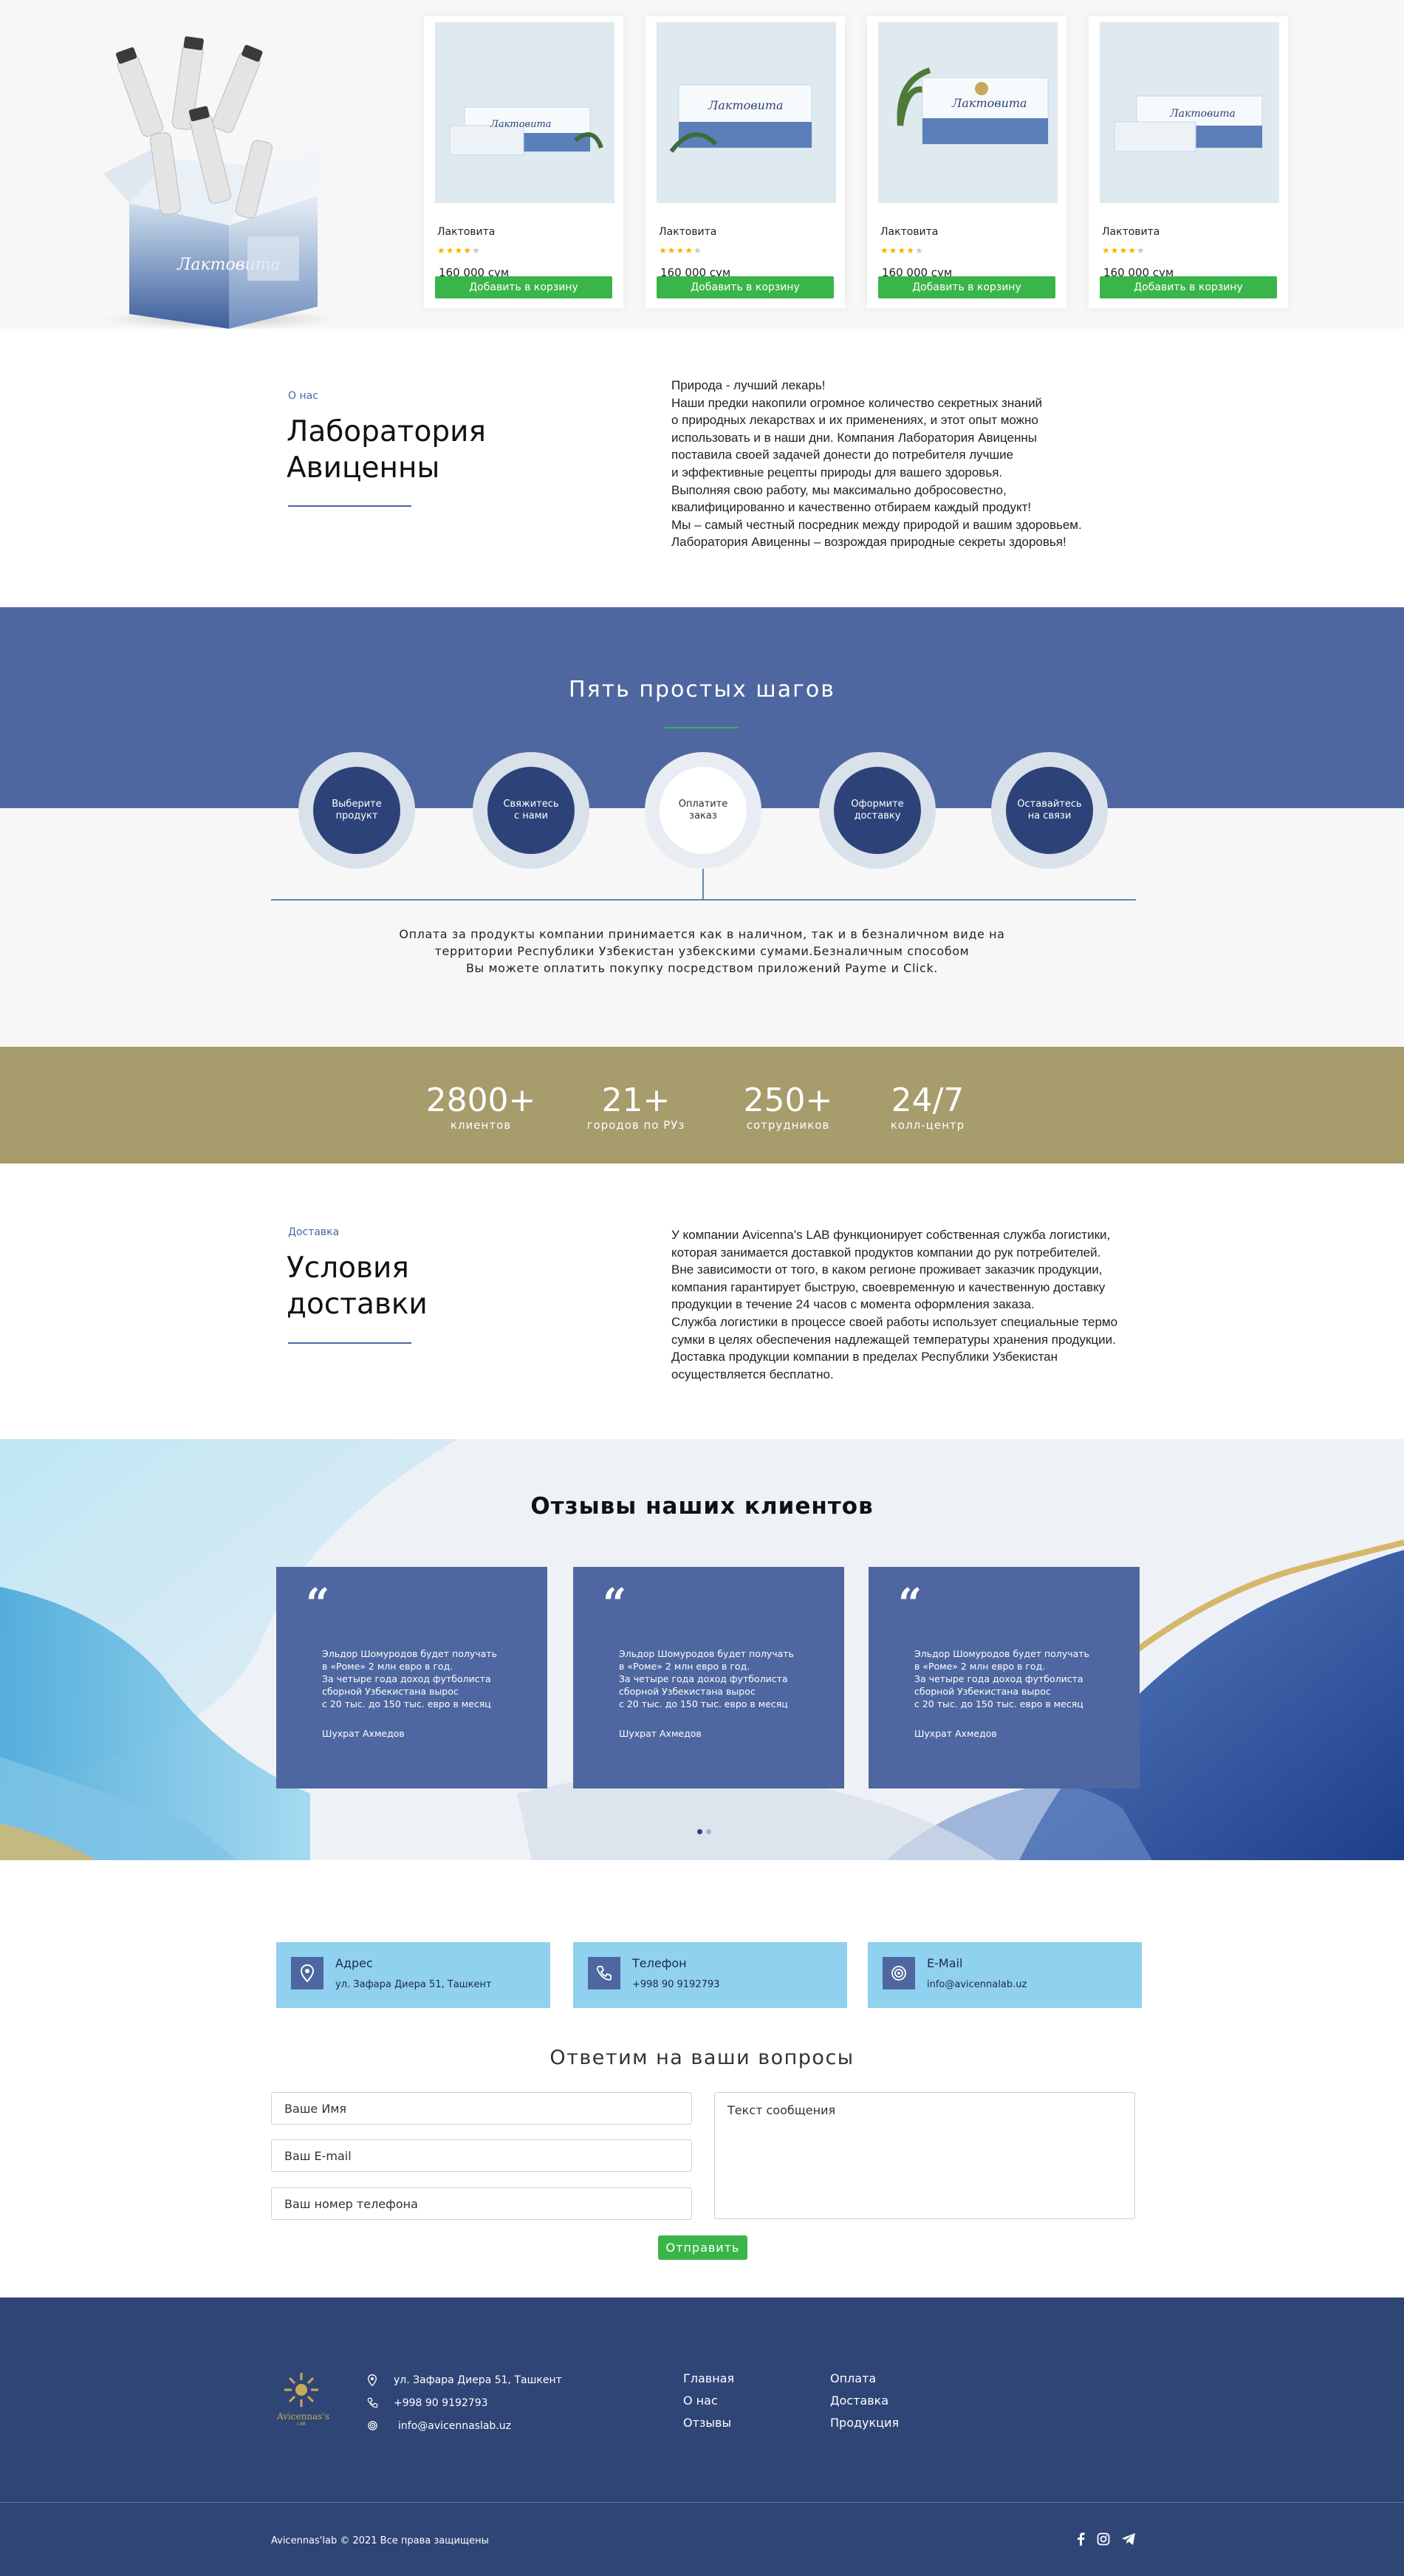  Describe the element at coordinates (702, 1506) in the screenshot. I see `reviews-title: Отзывы наших клиентов` at that location.